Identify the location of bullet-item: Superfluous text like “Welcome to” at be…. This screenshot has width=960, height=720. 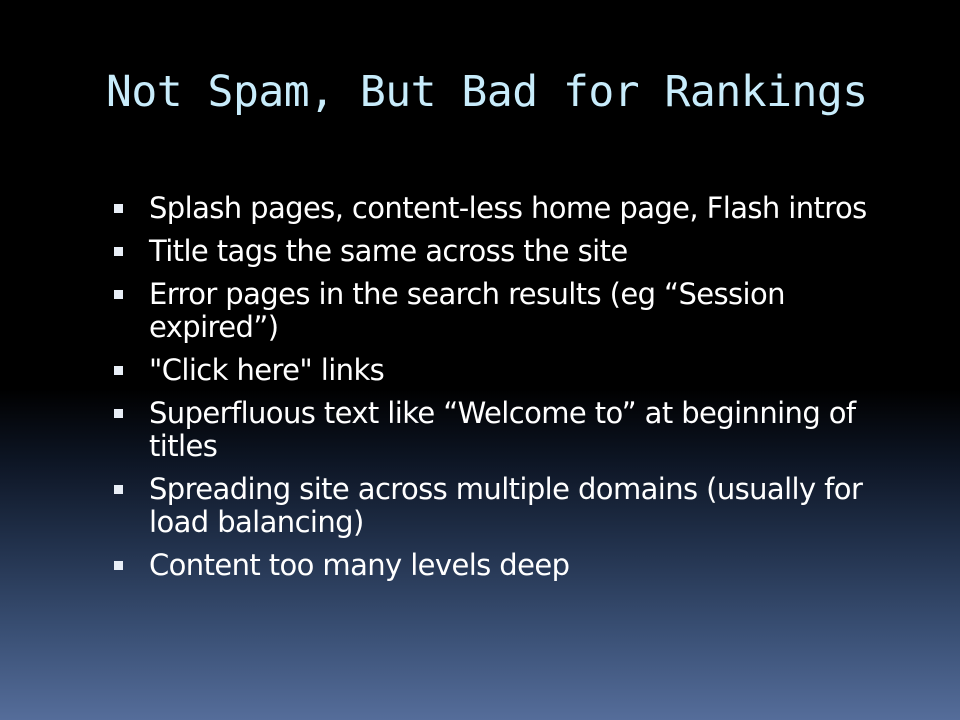
(509, 430).